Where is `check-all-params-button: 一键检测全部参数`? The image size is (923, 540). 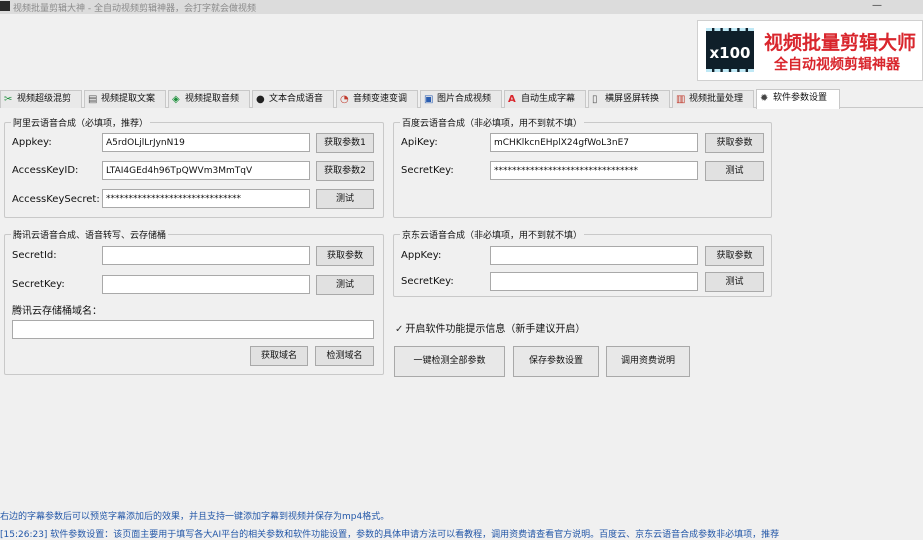 check-all-params-button: 一键检测全部参数 is located at coordinates (449, 361).